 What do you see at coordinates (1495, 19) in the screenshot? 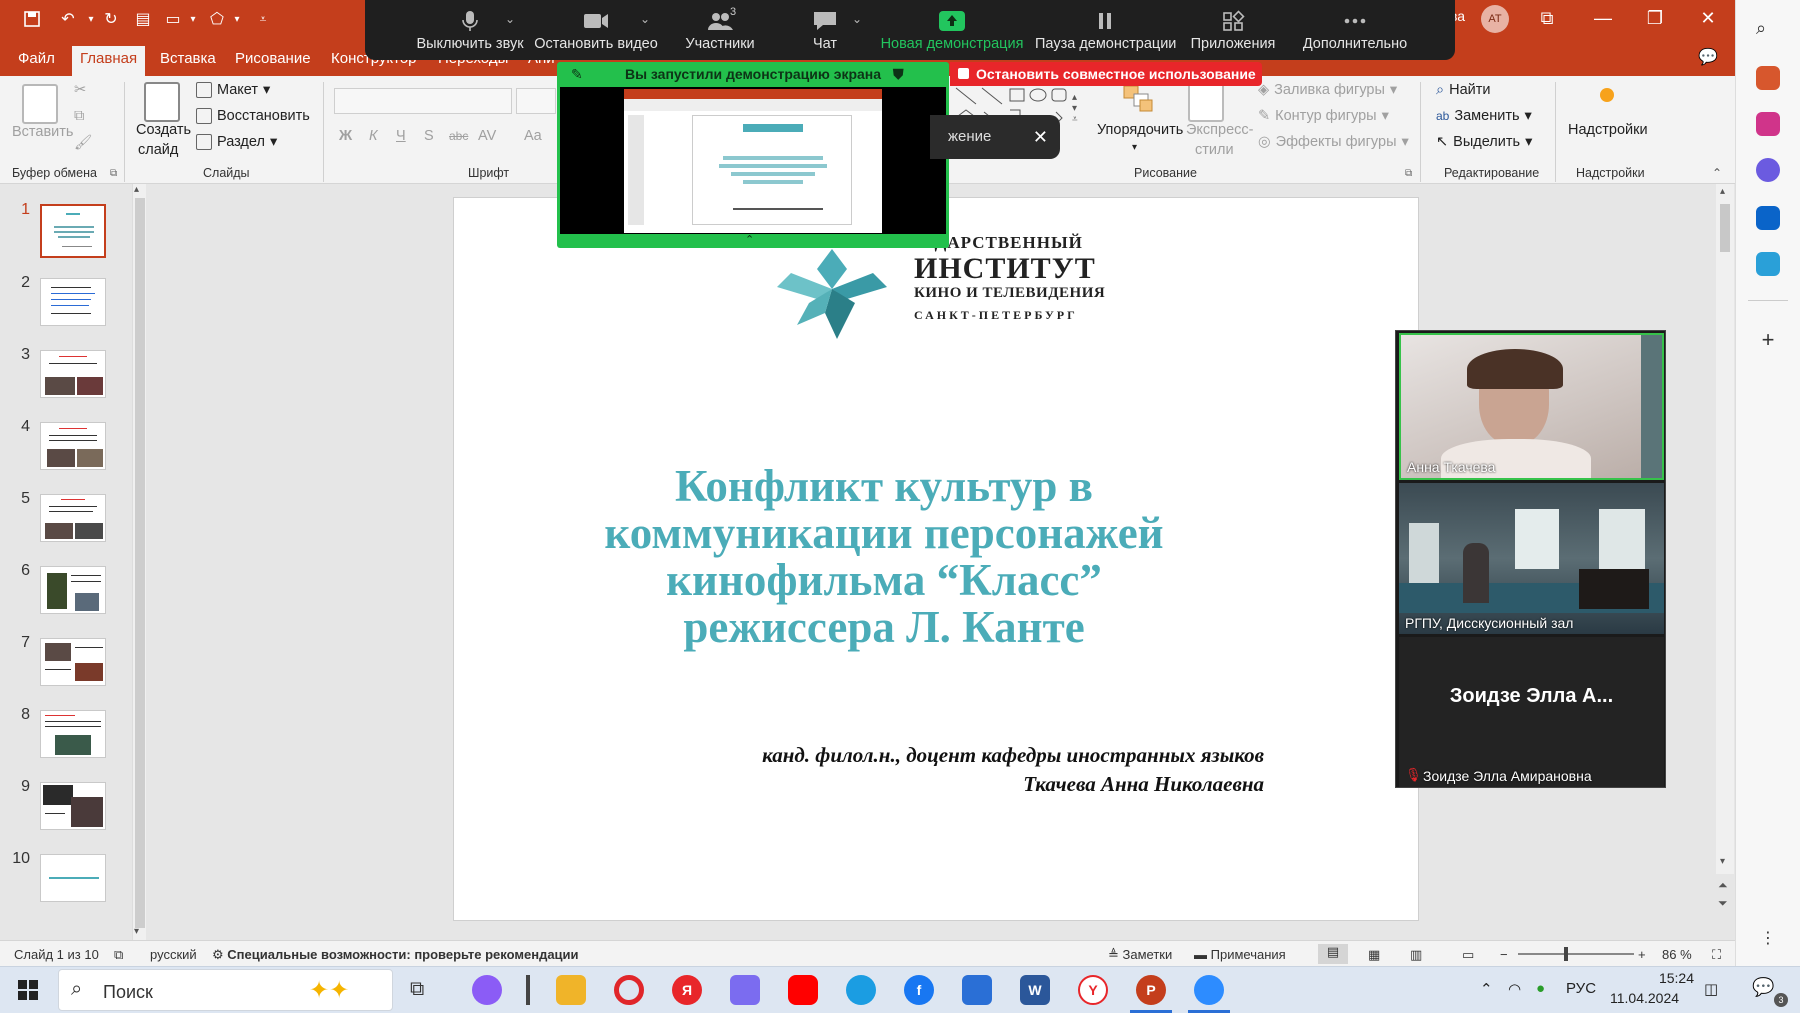
I see `avatar: АТ` at bounding box center [1495, 19].